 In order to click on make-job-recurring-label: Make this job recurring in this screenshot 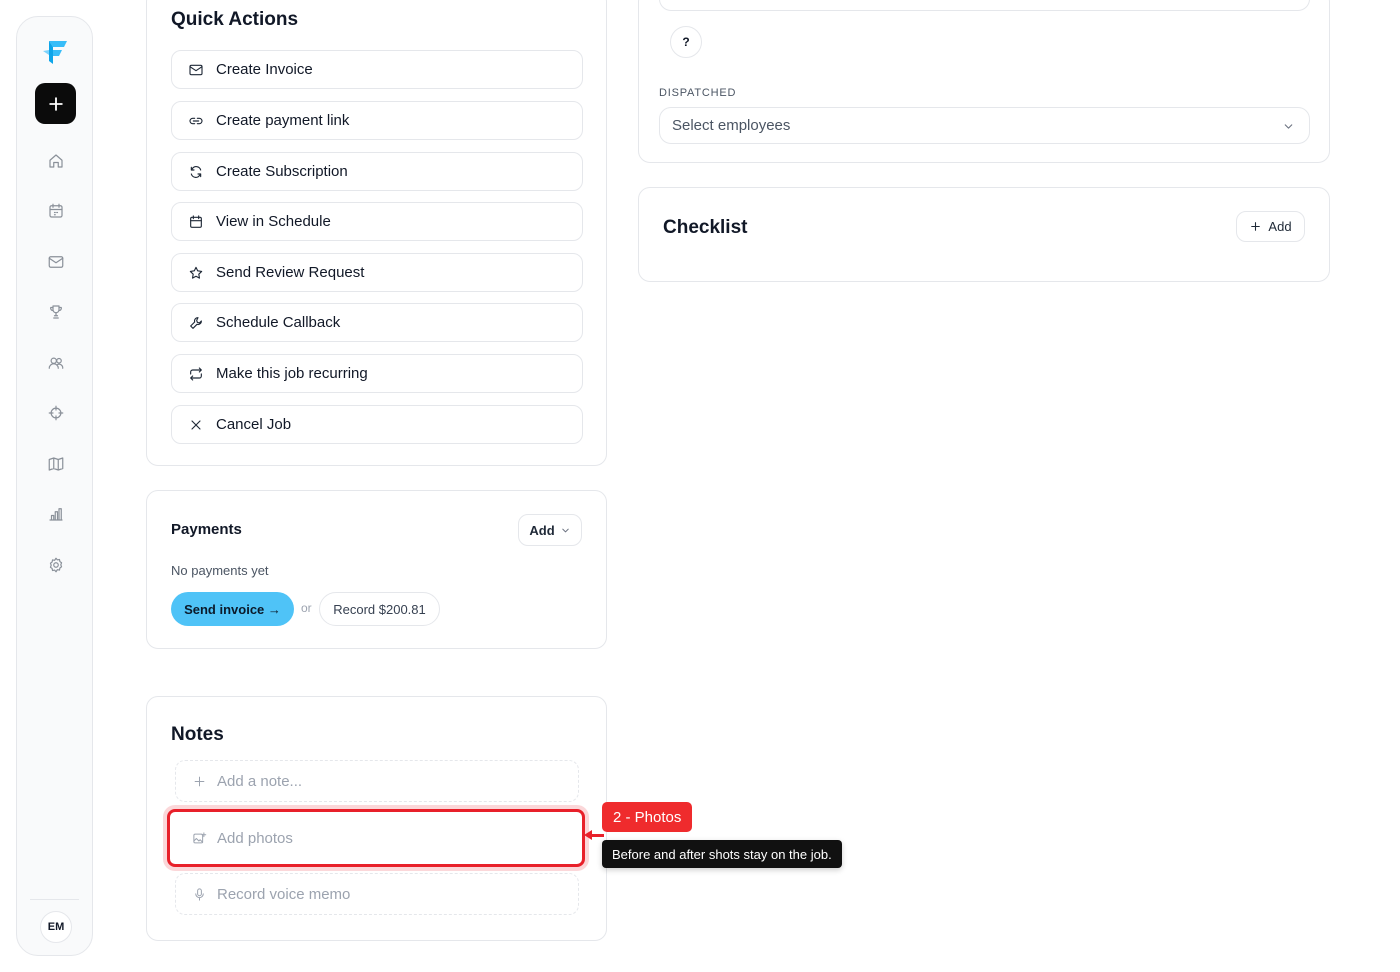, I will do `click(292, 373)`.